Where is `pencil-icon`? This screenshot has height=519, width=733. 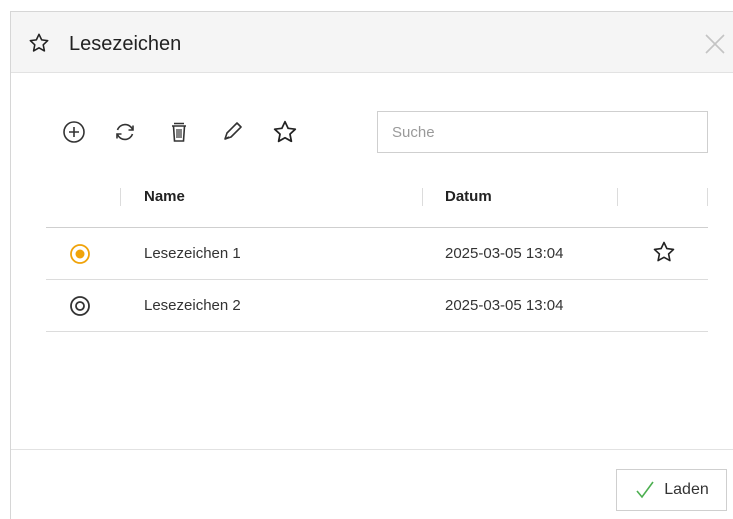 pencil-icon is located at coordinates (232, 132).